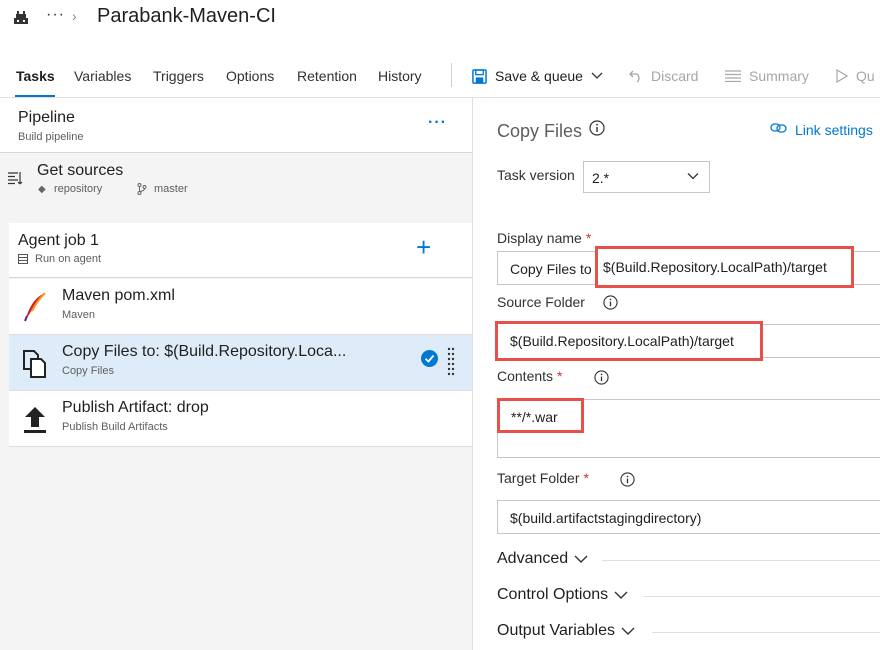 The height and width of the screenshot is (650, 880). I want to click on get-sources-icon, so click(15, 178).